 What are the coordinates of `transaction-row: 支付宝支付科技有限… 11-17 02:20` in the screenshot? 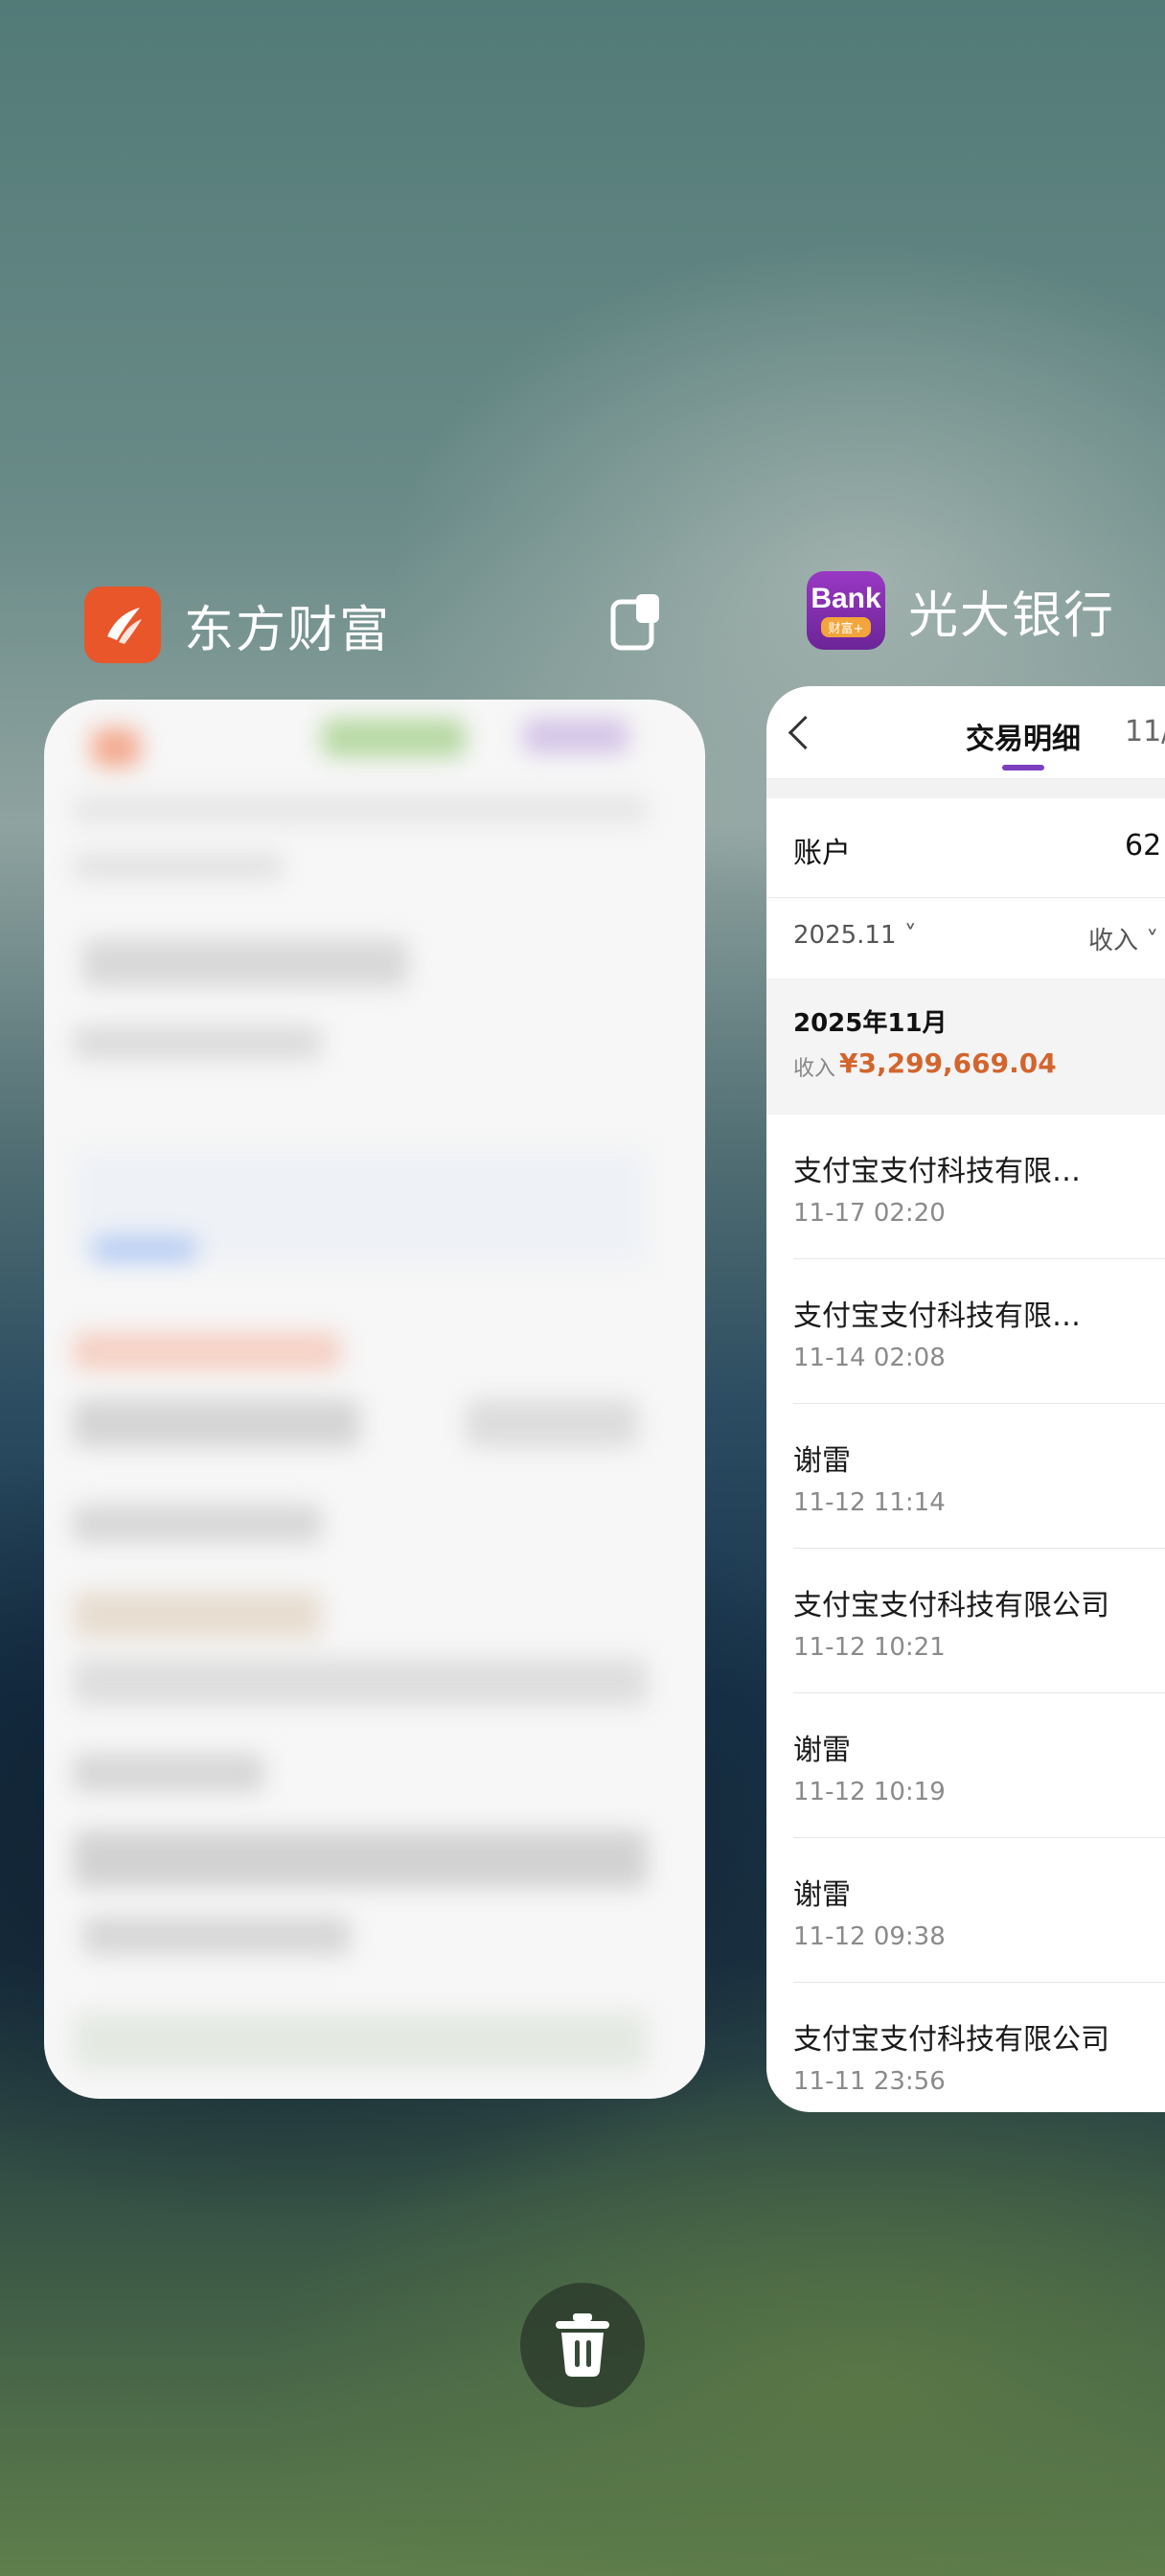 It's located at (979, 1187).